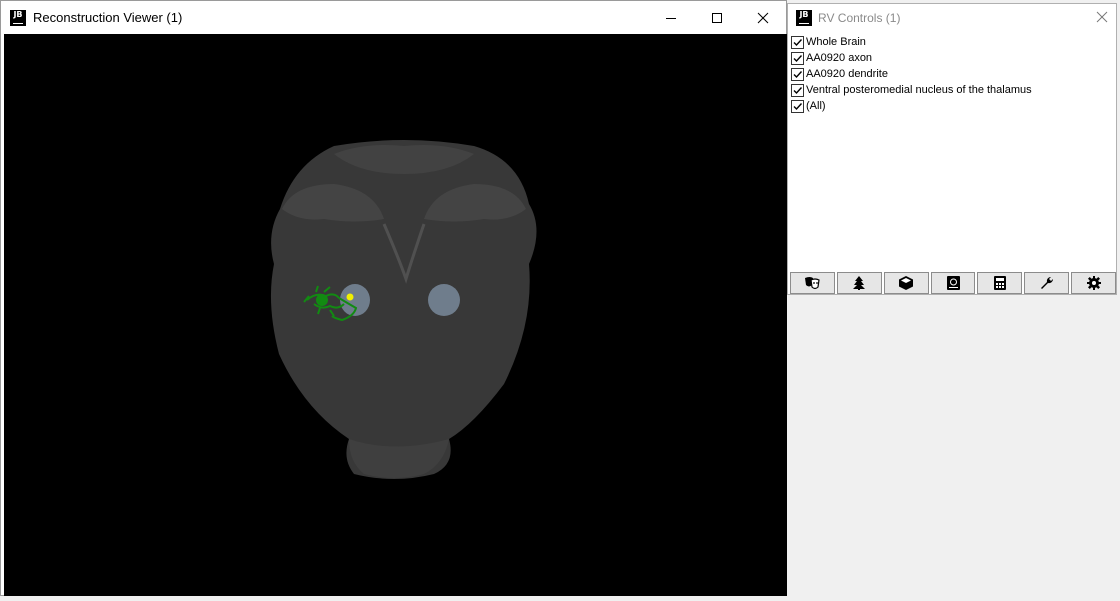  I want to click on whole-brain-mesh, so click(403, 309).